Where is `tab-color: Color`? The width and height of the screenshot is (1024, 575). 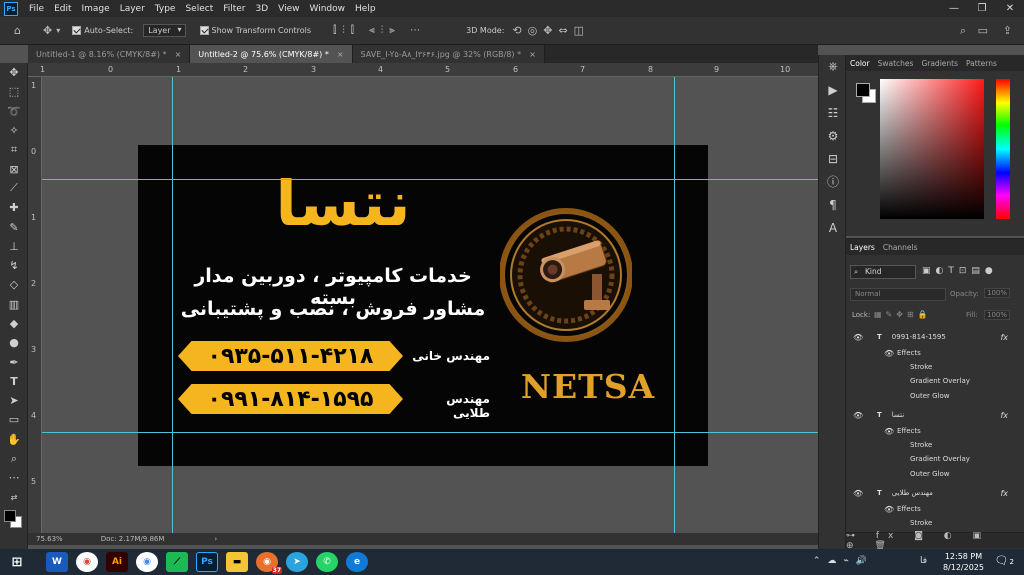 tab-color: Color is located at coordinates (860, 63).